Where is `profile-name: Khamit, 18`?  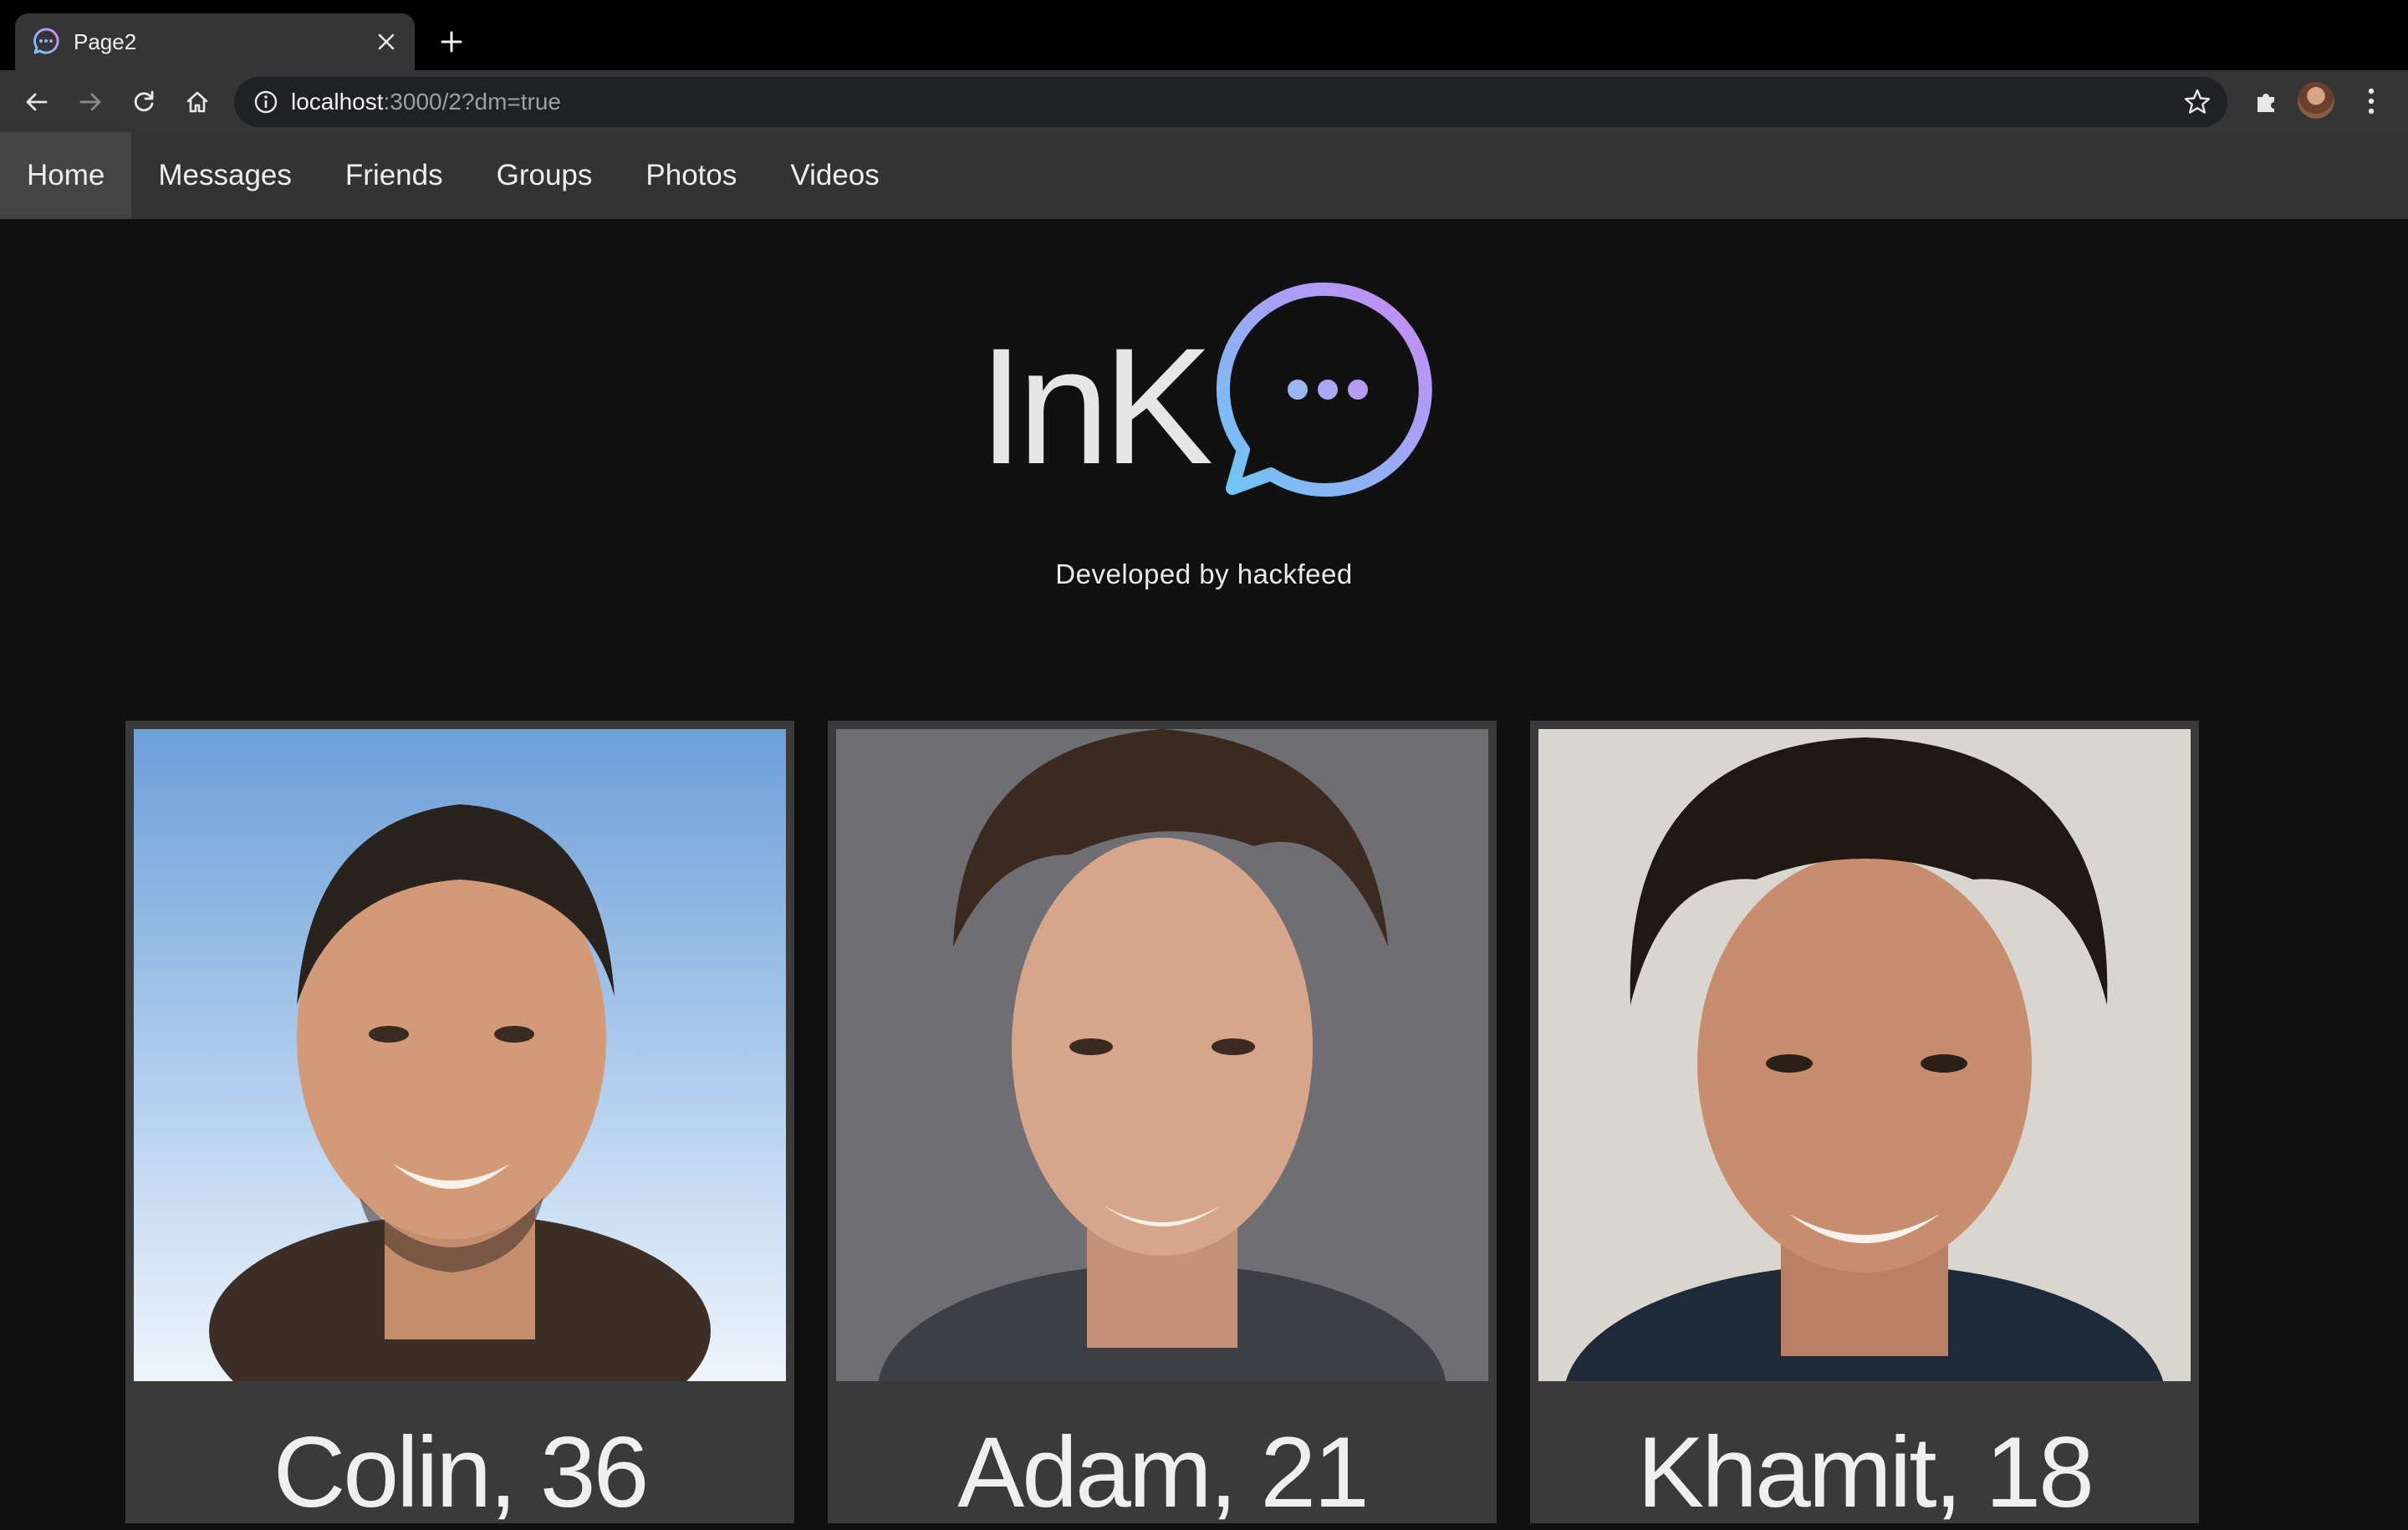
profile-name: Khamit, 18 is located at coordinates (1866, 1472).